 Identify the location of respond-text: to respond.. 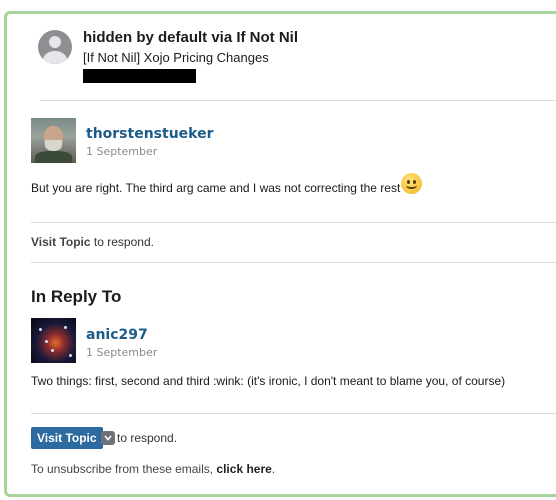
(122, 242).